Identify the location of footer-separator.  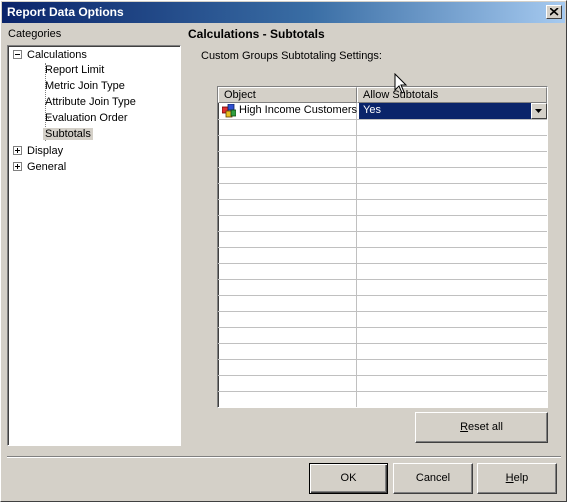
(284, 457).